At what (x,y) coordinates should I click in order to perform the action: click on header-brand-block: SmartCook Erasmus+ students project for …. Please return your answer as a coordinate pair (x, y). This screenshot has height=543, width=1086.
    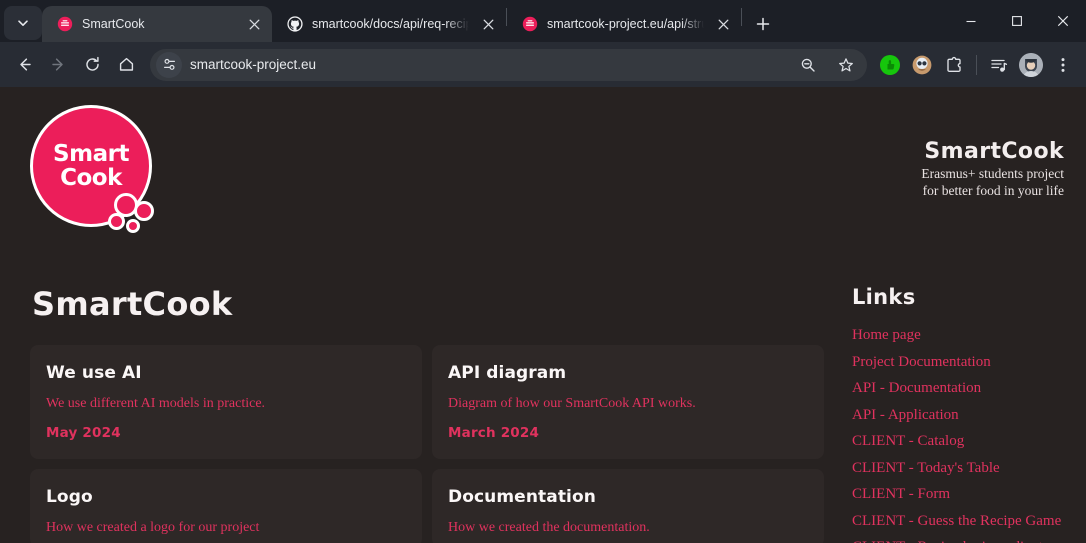
    Looking at the image, I should click on (992, 169).